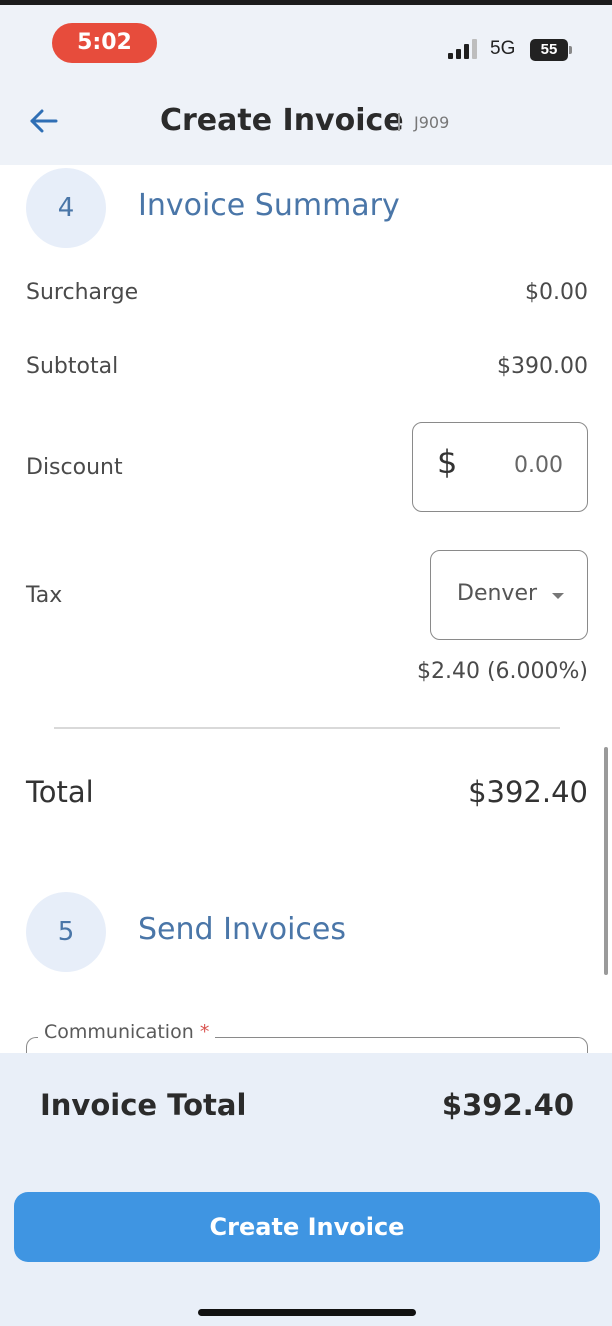 This screenshot has width=612, height=1326. Describe the element at coordinates (503, 48) in the screenshot. I see `network-label: 5G` at that location.